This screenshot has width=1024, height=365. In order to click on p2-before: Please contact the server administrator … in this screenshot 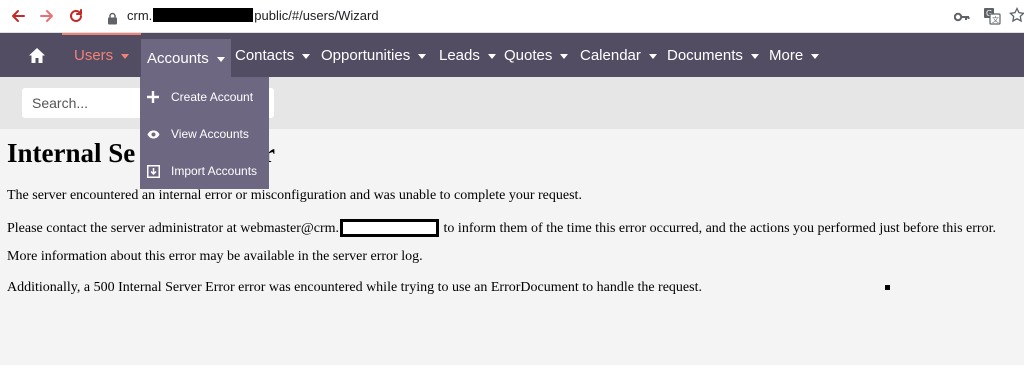, I will do `click(173, 228)`.